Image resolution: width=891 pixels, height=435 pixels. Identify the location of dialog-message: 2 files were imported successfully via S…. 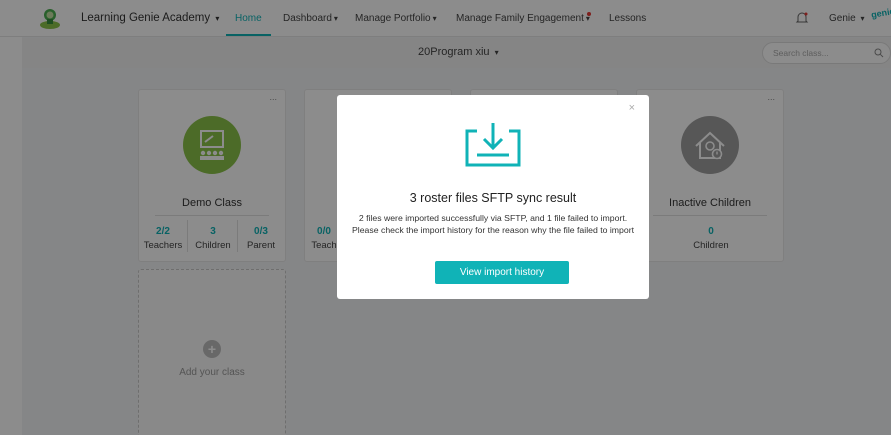
(493, 224).